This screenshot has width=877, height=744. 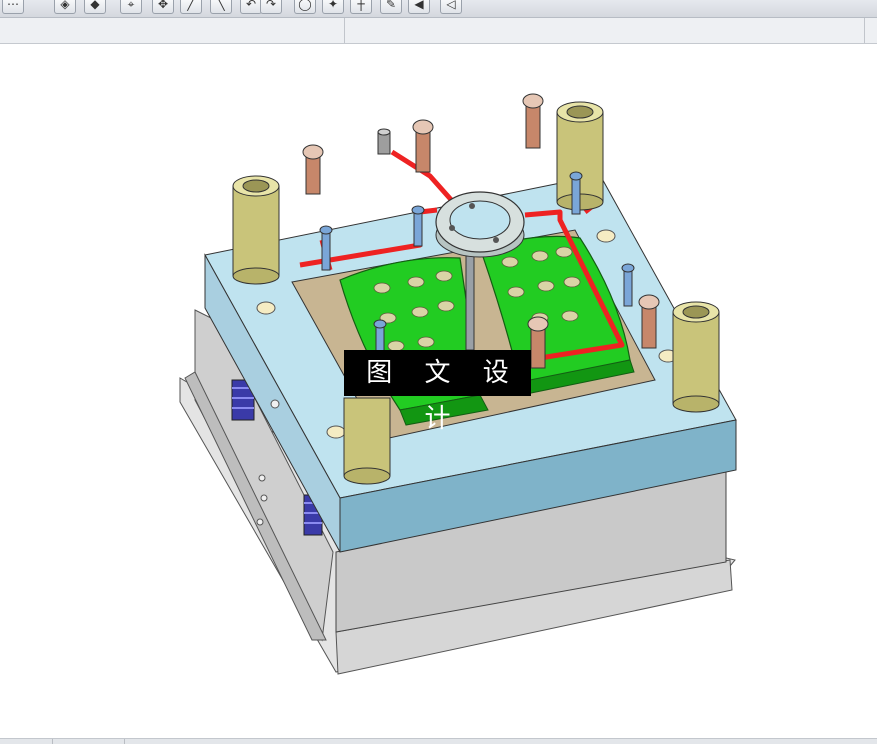 I want to click on redo-button: ↷, so click(x=271, y=7).